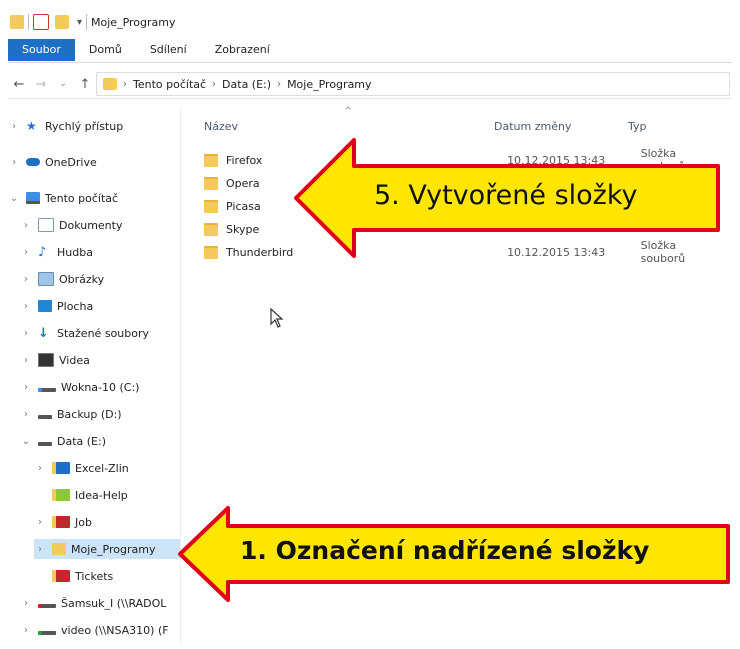 The width and height of the screenshot is (740, 649). Describe the element at coordinates (63, 84) in the screenshot. I see `recent-locations-icon: ⌄` at that location.